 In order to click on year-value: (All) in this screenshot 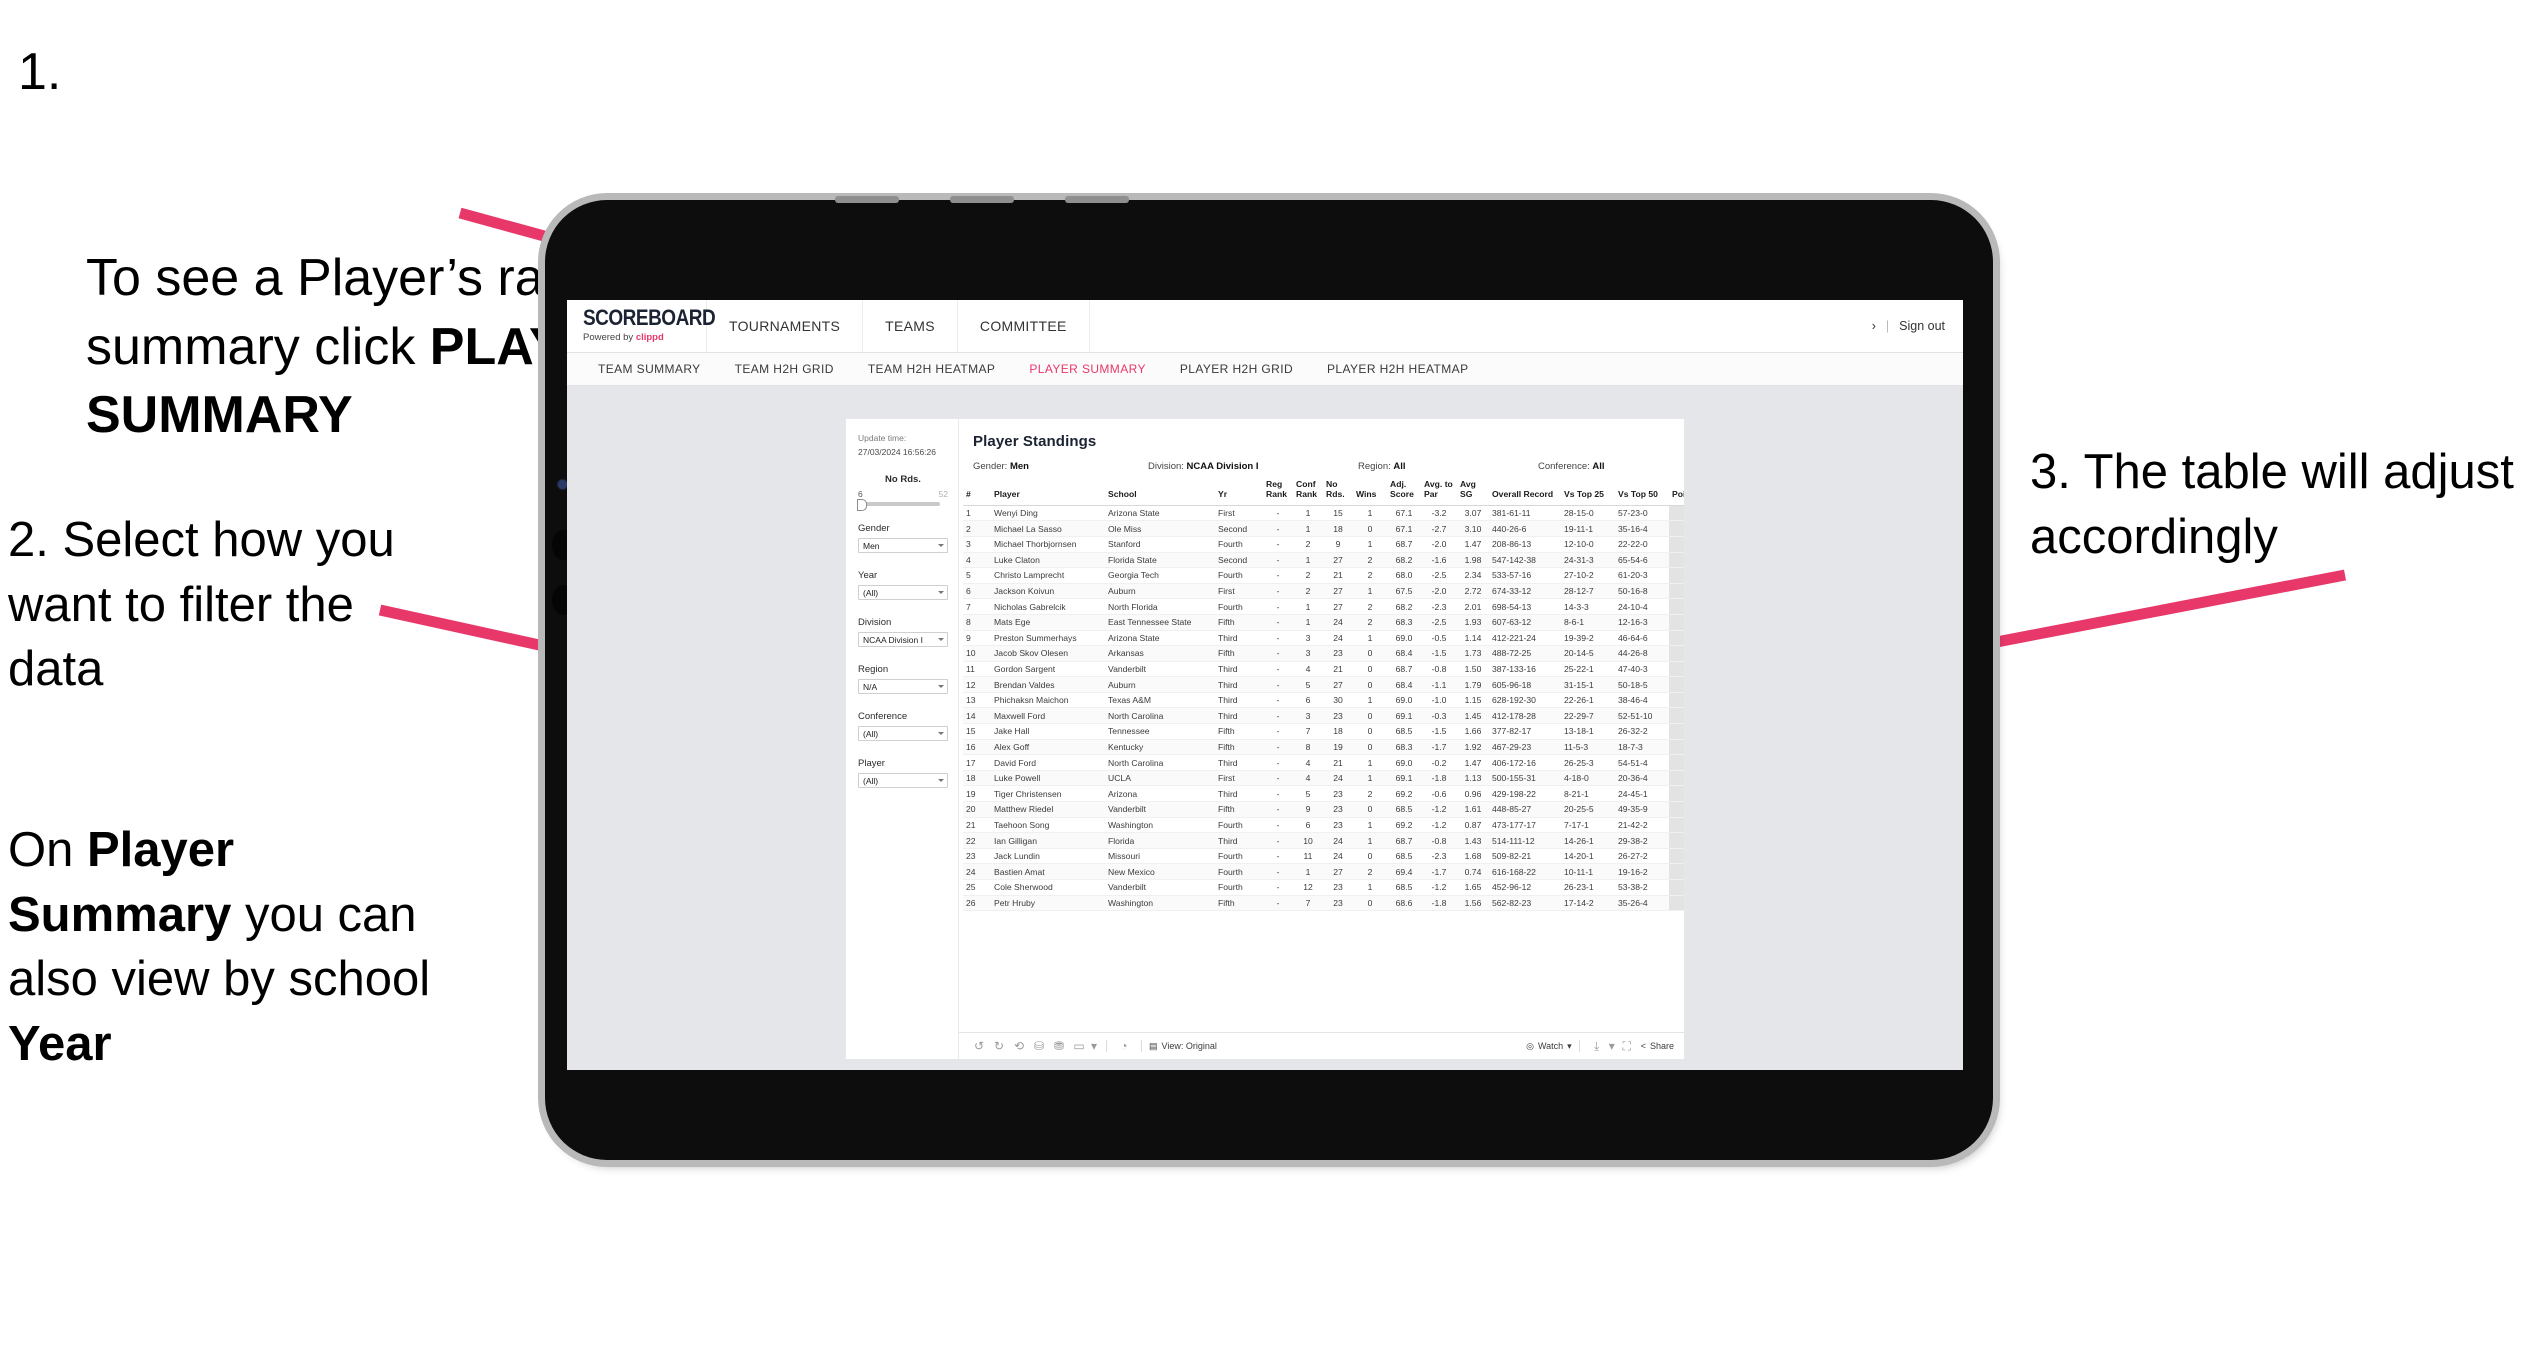, I will do `click(871, 592)`.